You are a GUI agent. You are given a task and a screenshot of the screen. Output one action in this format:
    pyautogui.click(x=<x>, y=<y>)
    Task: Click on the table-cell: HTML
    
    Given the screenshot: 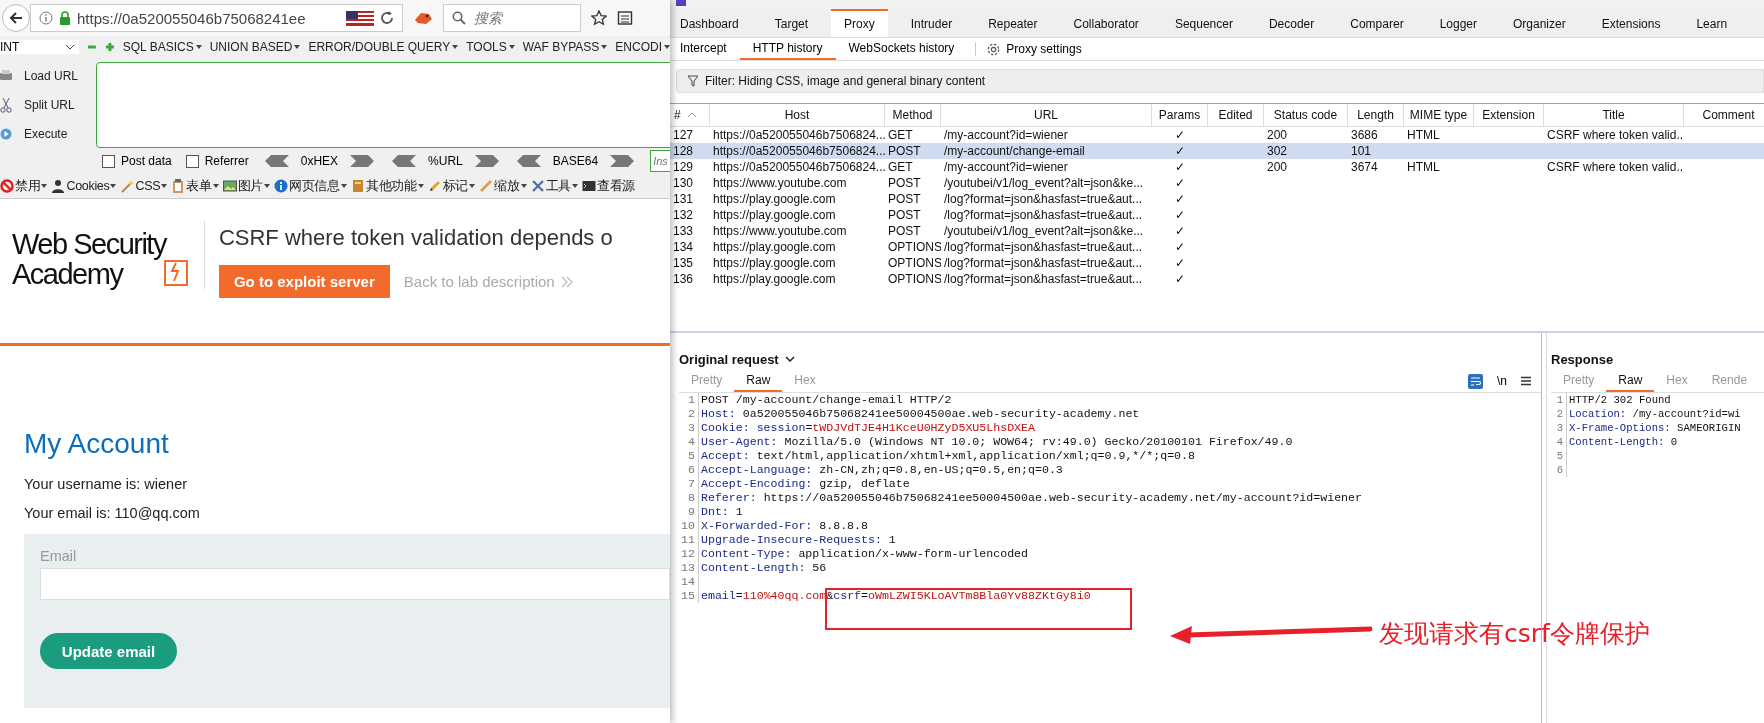 What is the action you would take?
    pyautogui.click(x=1423, y=167)
    